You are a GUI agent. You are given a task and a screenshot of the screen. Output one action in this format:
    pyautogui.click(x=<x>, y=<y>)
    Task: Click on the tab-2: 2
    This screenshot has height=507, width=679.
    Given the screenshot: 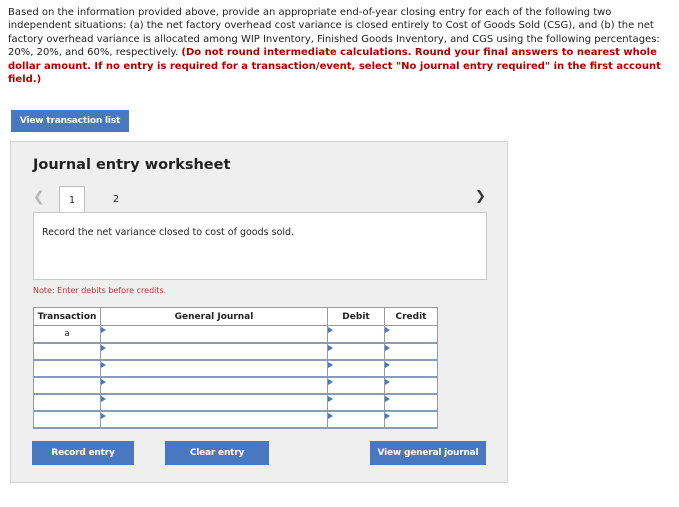 What is the action you would take?
    pyautogui.click(x=116, y=199)
    